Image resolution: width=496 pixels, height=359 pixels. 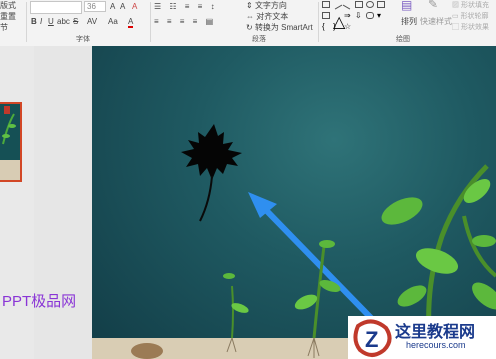 I want to click on site-logo-icon: Z, so click(x=372, y=338).